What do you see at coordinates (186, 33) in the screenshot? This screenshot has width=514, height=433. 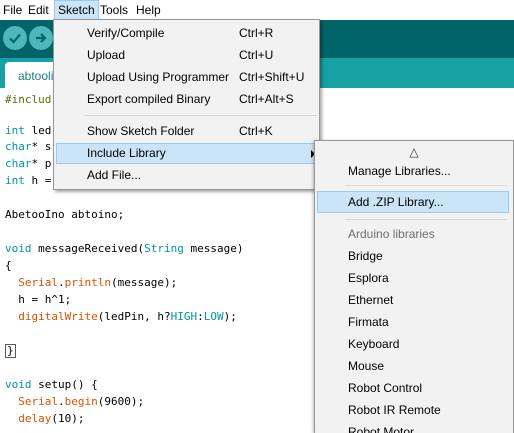 I see `menu-item-verify-compile: Verify/Compile Ctrl+R` at bounding box center [186, 33].